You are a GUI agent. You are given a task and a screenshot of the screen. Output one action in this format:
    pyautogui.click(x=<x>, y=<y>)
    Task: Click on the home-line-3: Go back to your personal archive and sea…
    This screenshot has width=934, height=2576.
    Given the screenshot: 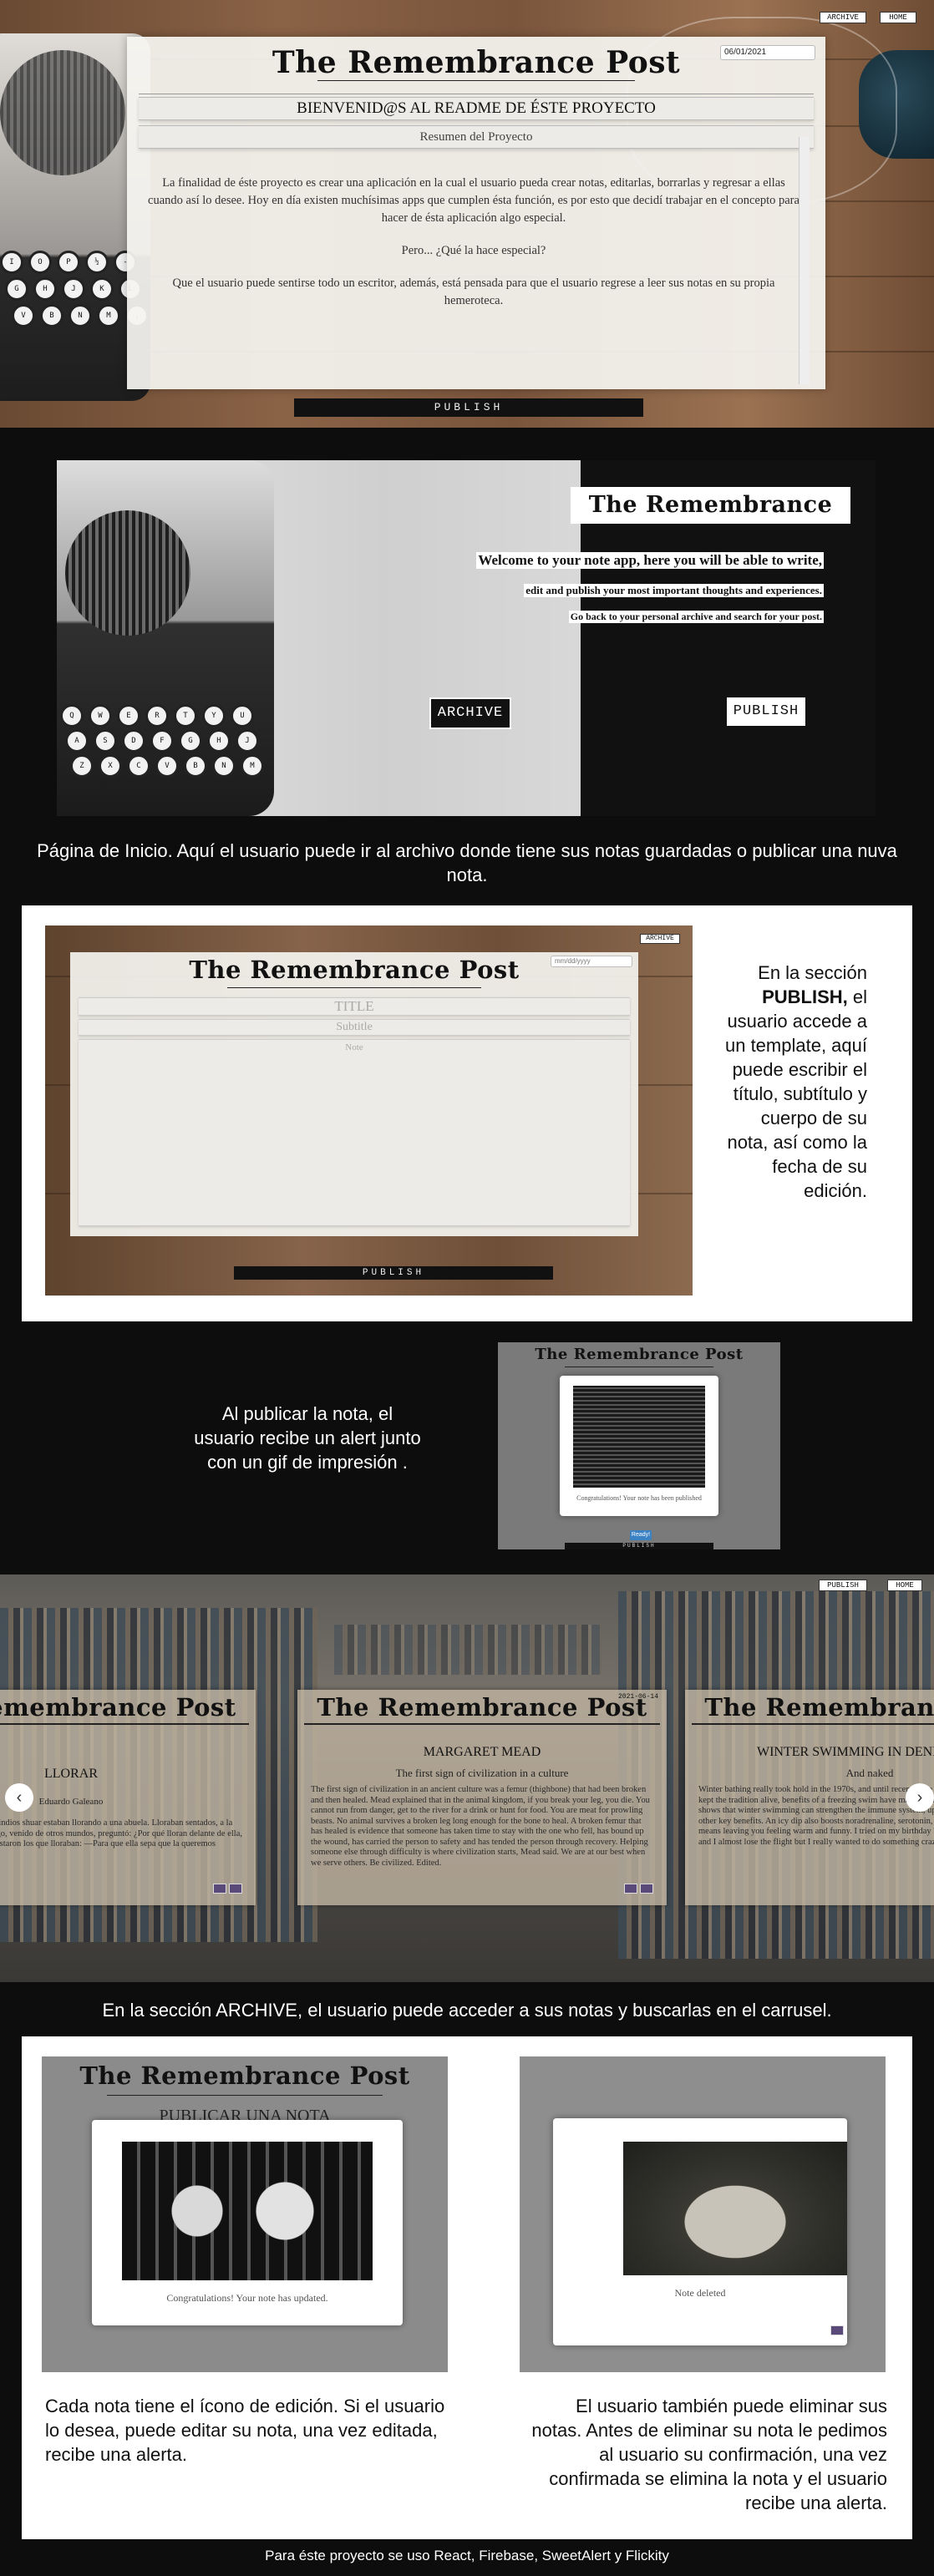 What is the action you would take?
    pyautogui.click(x=696, y=617)
    